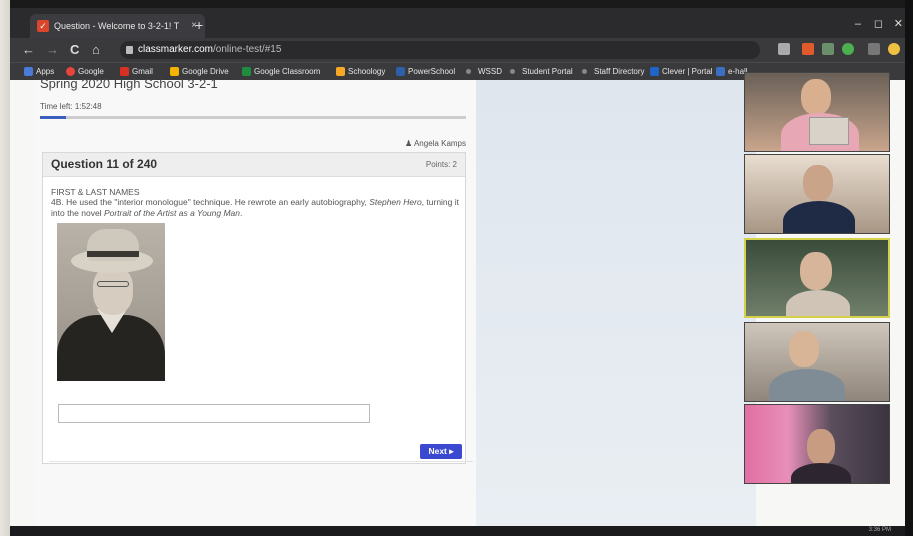 This screenshot has width=913, height=536. Describe the element at coordinates (52, 50) in the screenshot. I see `forward-button: →` at that location.